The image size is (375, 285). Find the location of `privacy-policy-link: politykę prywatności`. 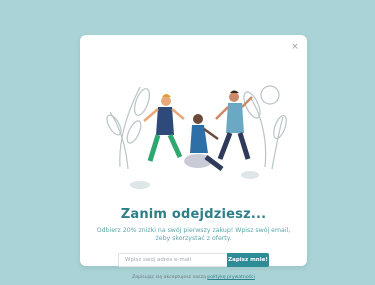

privacy-policy-link: politykę prywatności is located at coordinates (231, 277).